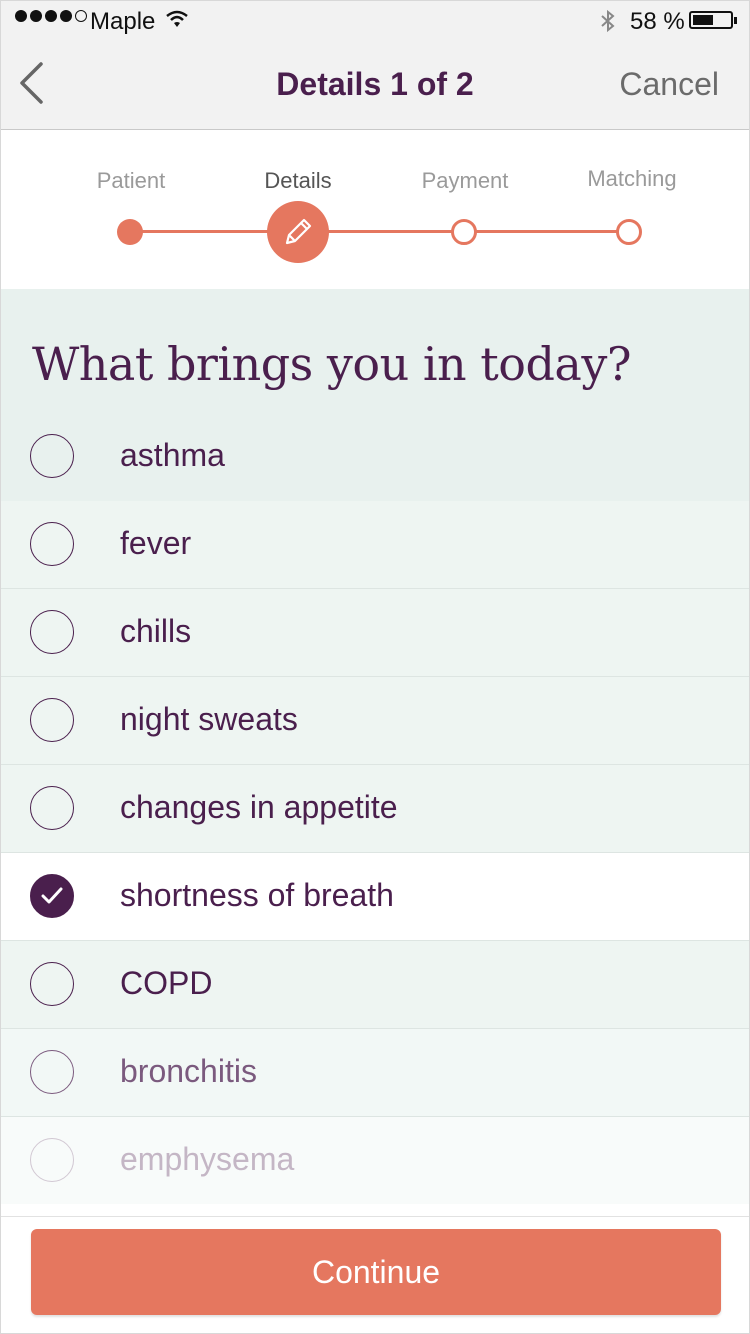 The width and height of the screenshot is (750, 1334). Describe the element at coordinates (298, 180) in the screenshot. I see `step-label-details: Details` at that location.